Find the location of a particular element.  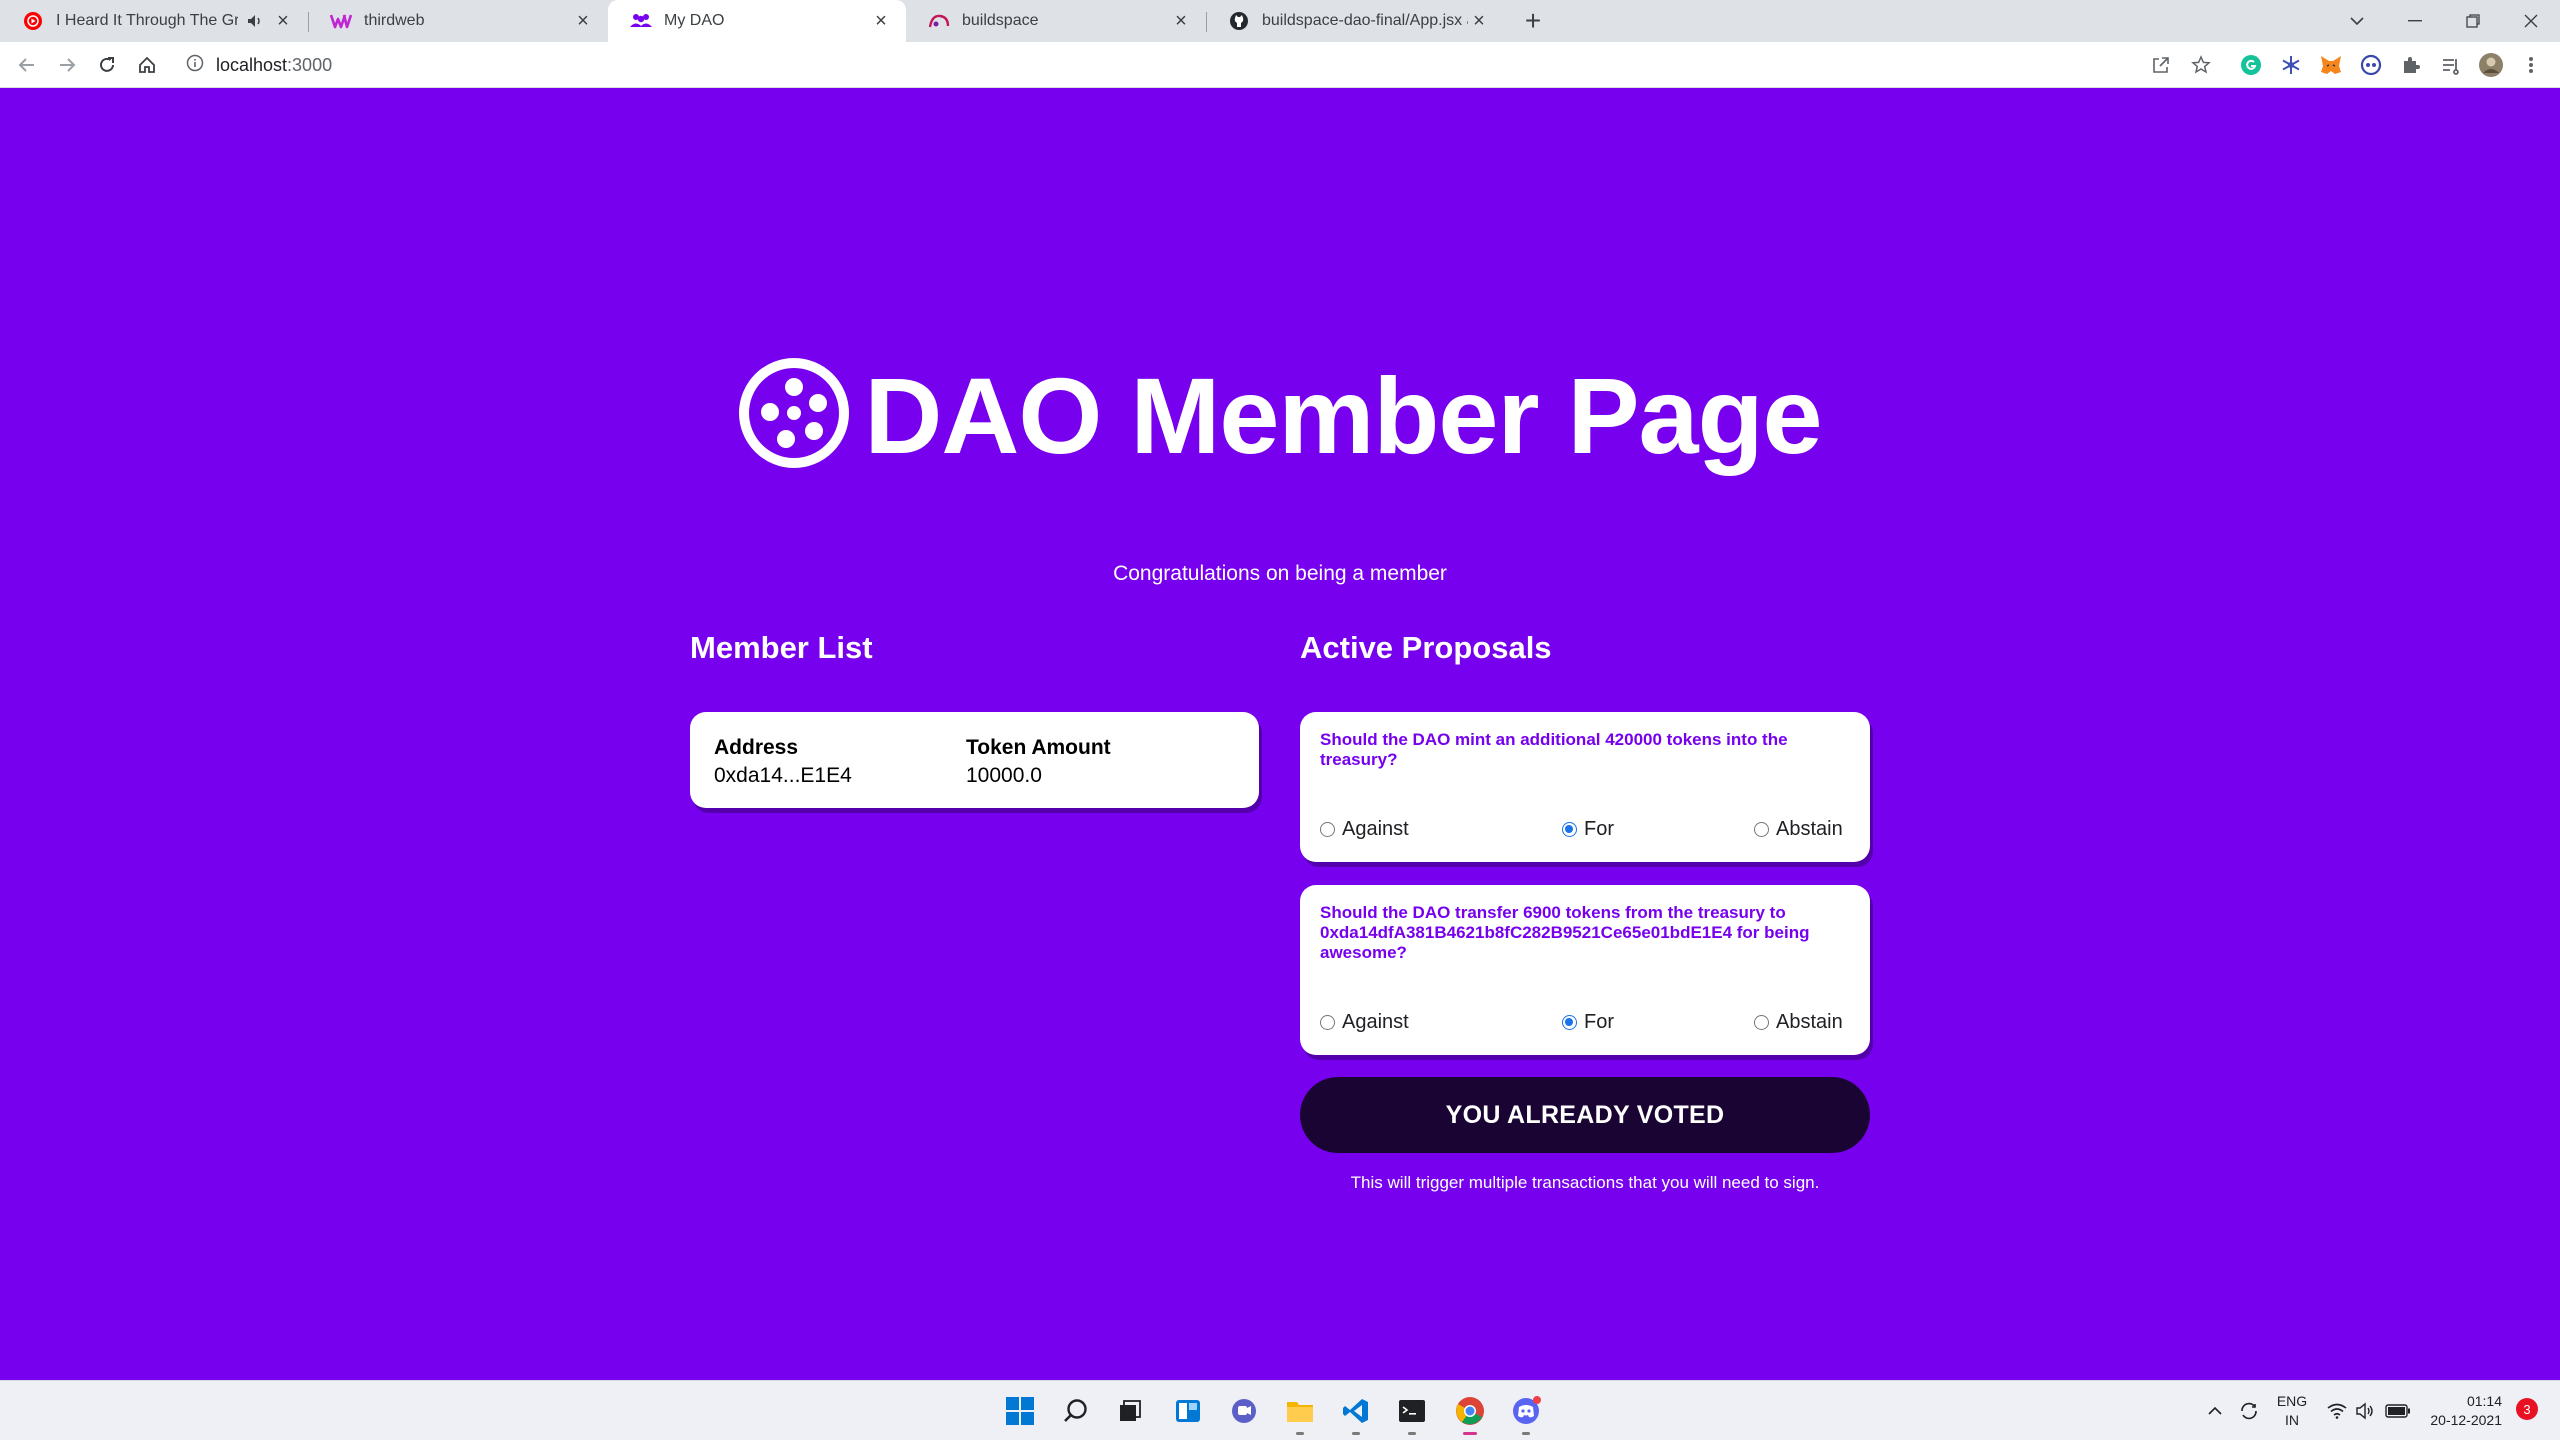

address-bar: localhost:3000 is located at coordinates (1165, 65).